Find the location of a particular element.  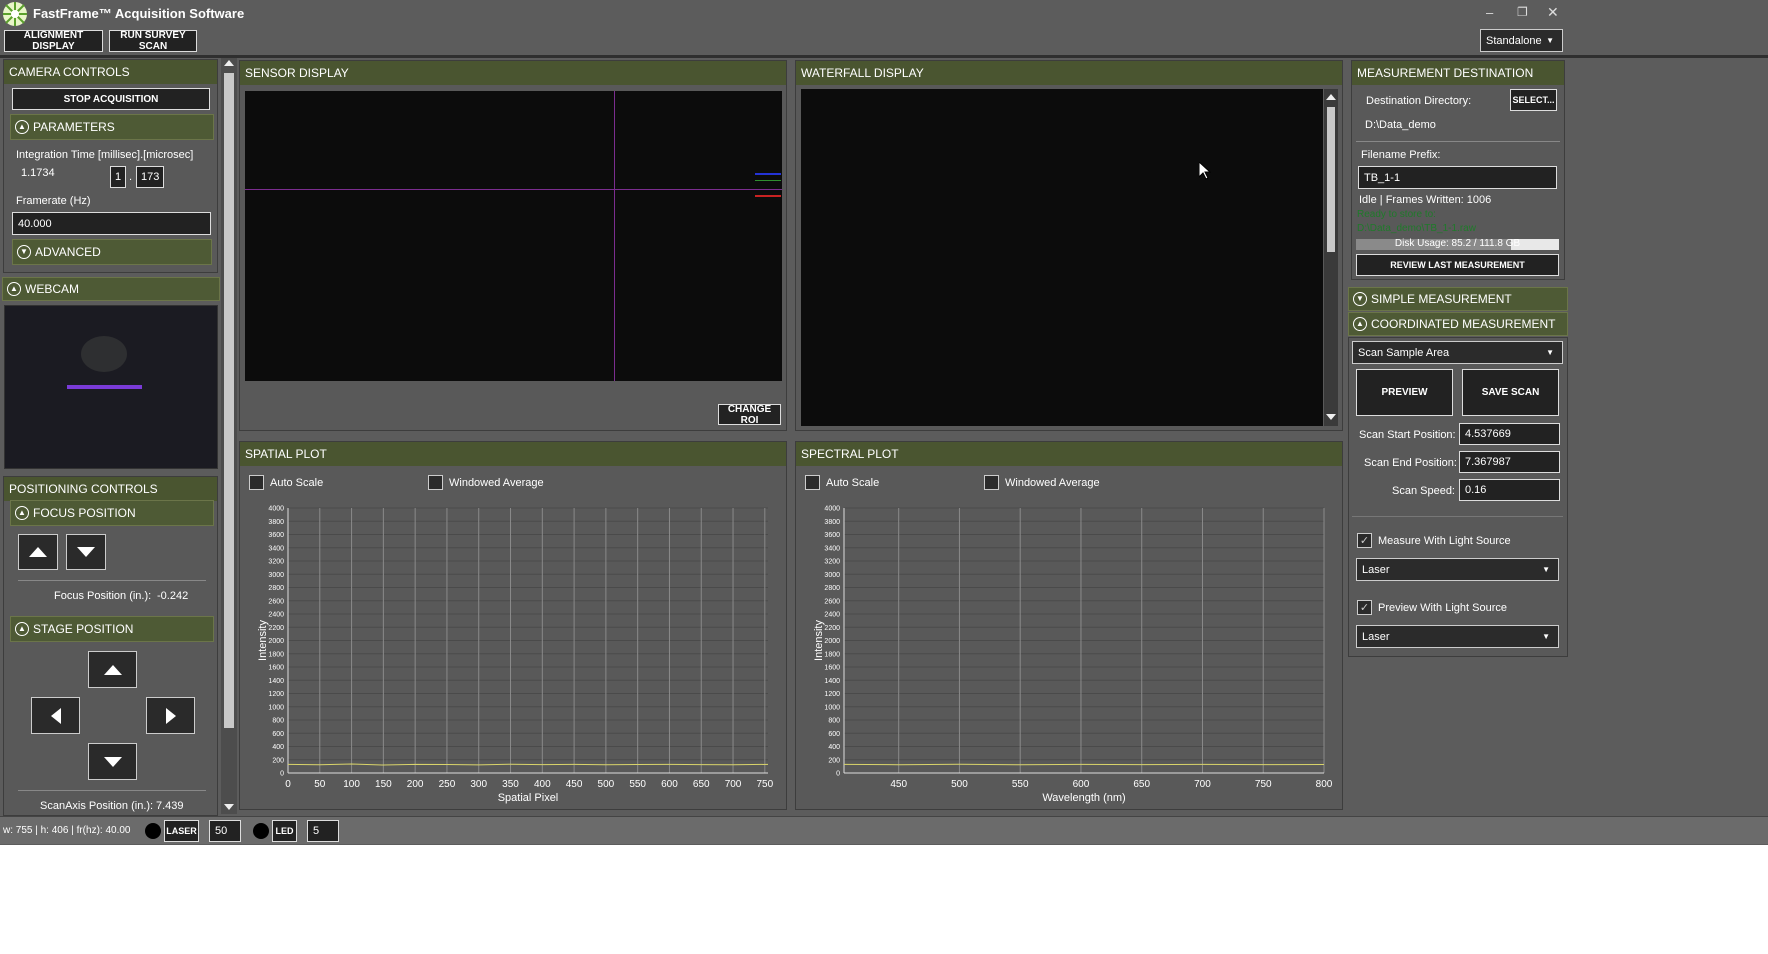

measure-light-source-select: Laser ▼ is located at coordinates (1457, 569).